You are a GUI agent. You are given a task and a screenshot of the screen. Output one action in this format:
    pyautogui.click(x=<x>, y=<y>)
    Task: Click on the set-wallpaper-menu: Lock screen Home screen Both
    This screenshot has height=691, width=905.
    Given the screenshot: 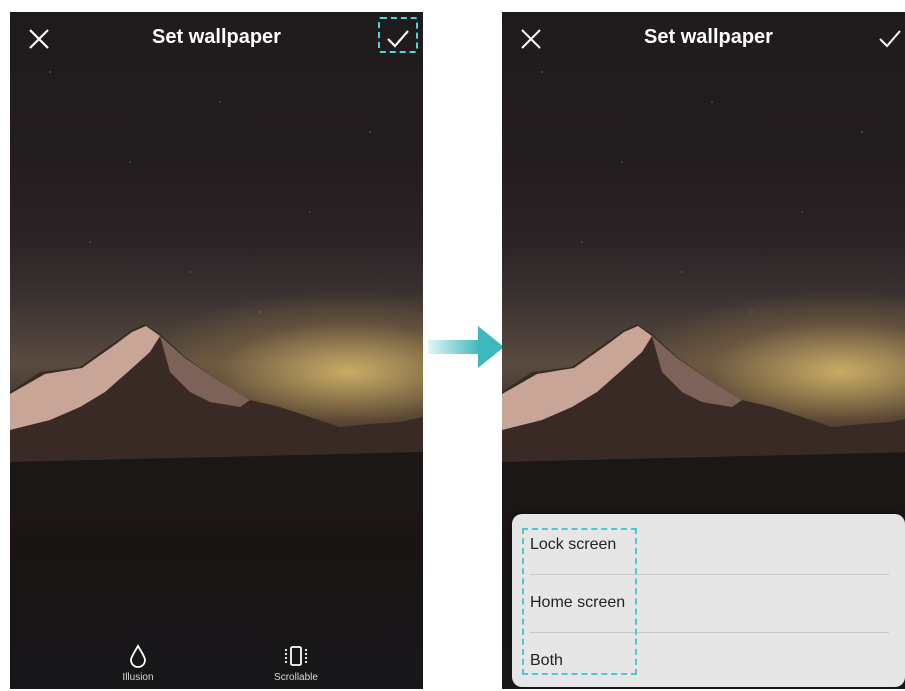 What is the action you would take?
    pyautogui.click(x=708, y=600)
    